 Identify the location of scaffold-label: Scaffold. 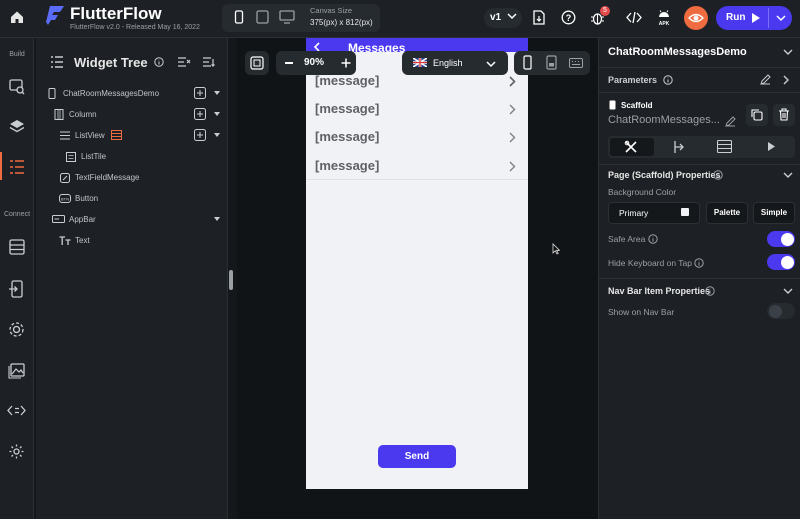
(637, 105).